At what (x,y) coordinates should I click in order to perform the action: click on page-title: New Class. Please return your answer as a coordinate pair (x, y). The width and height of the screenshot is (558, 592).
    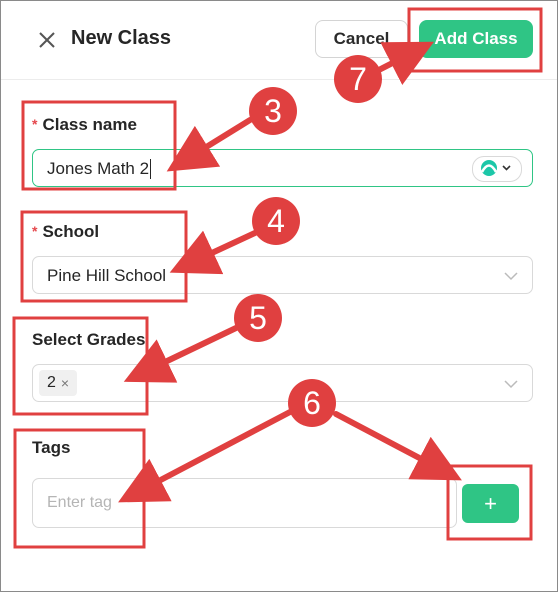
    Looking at the image, I should click on (121, 38).